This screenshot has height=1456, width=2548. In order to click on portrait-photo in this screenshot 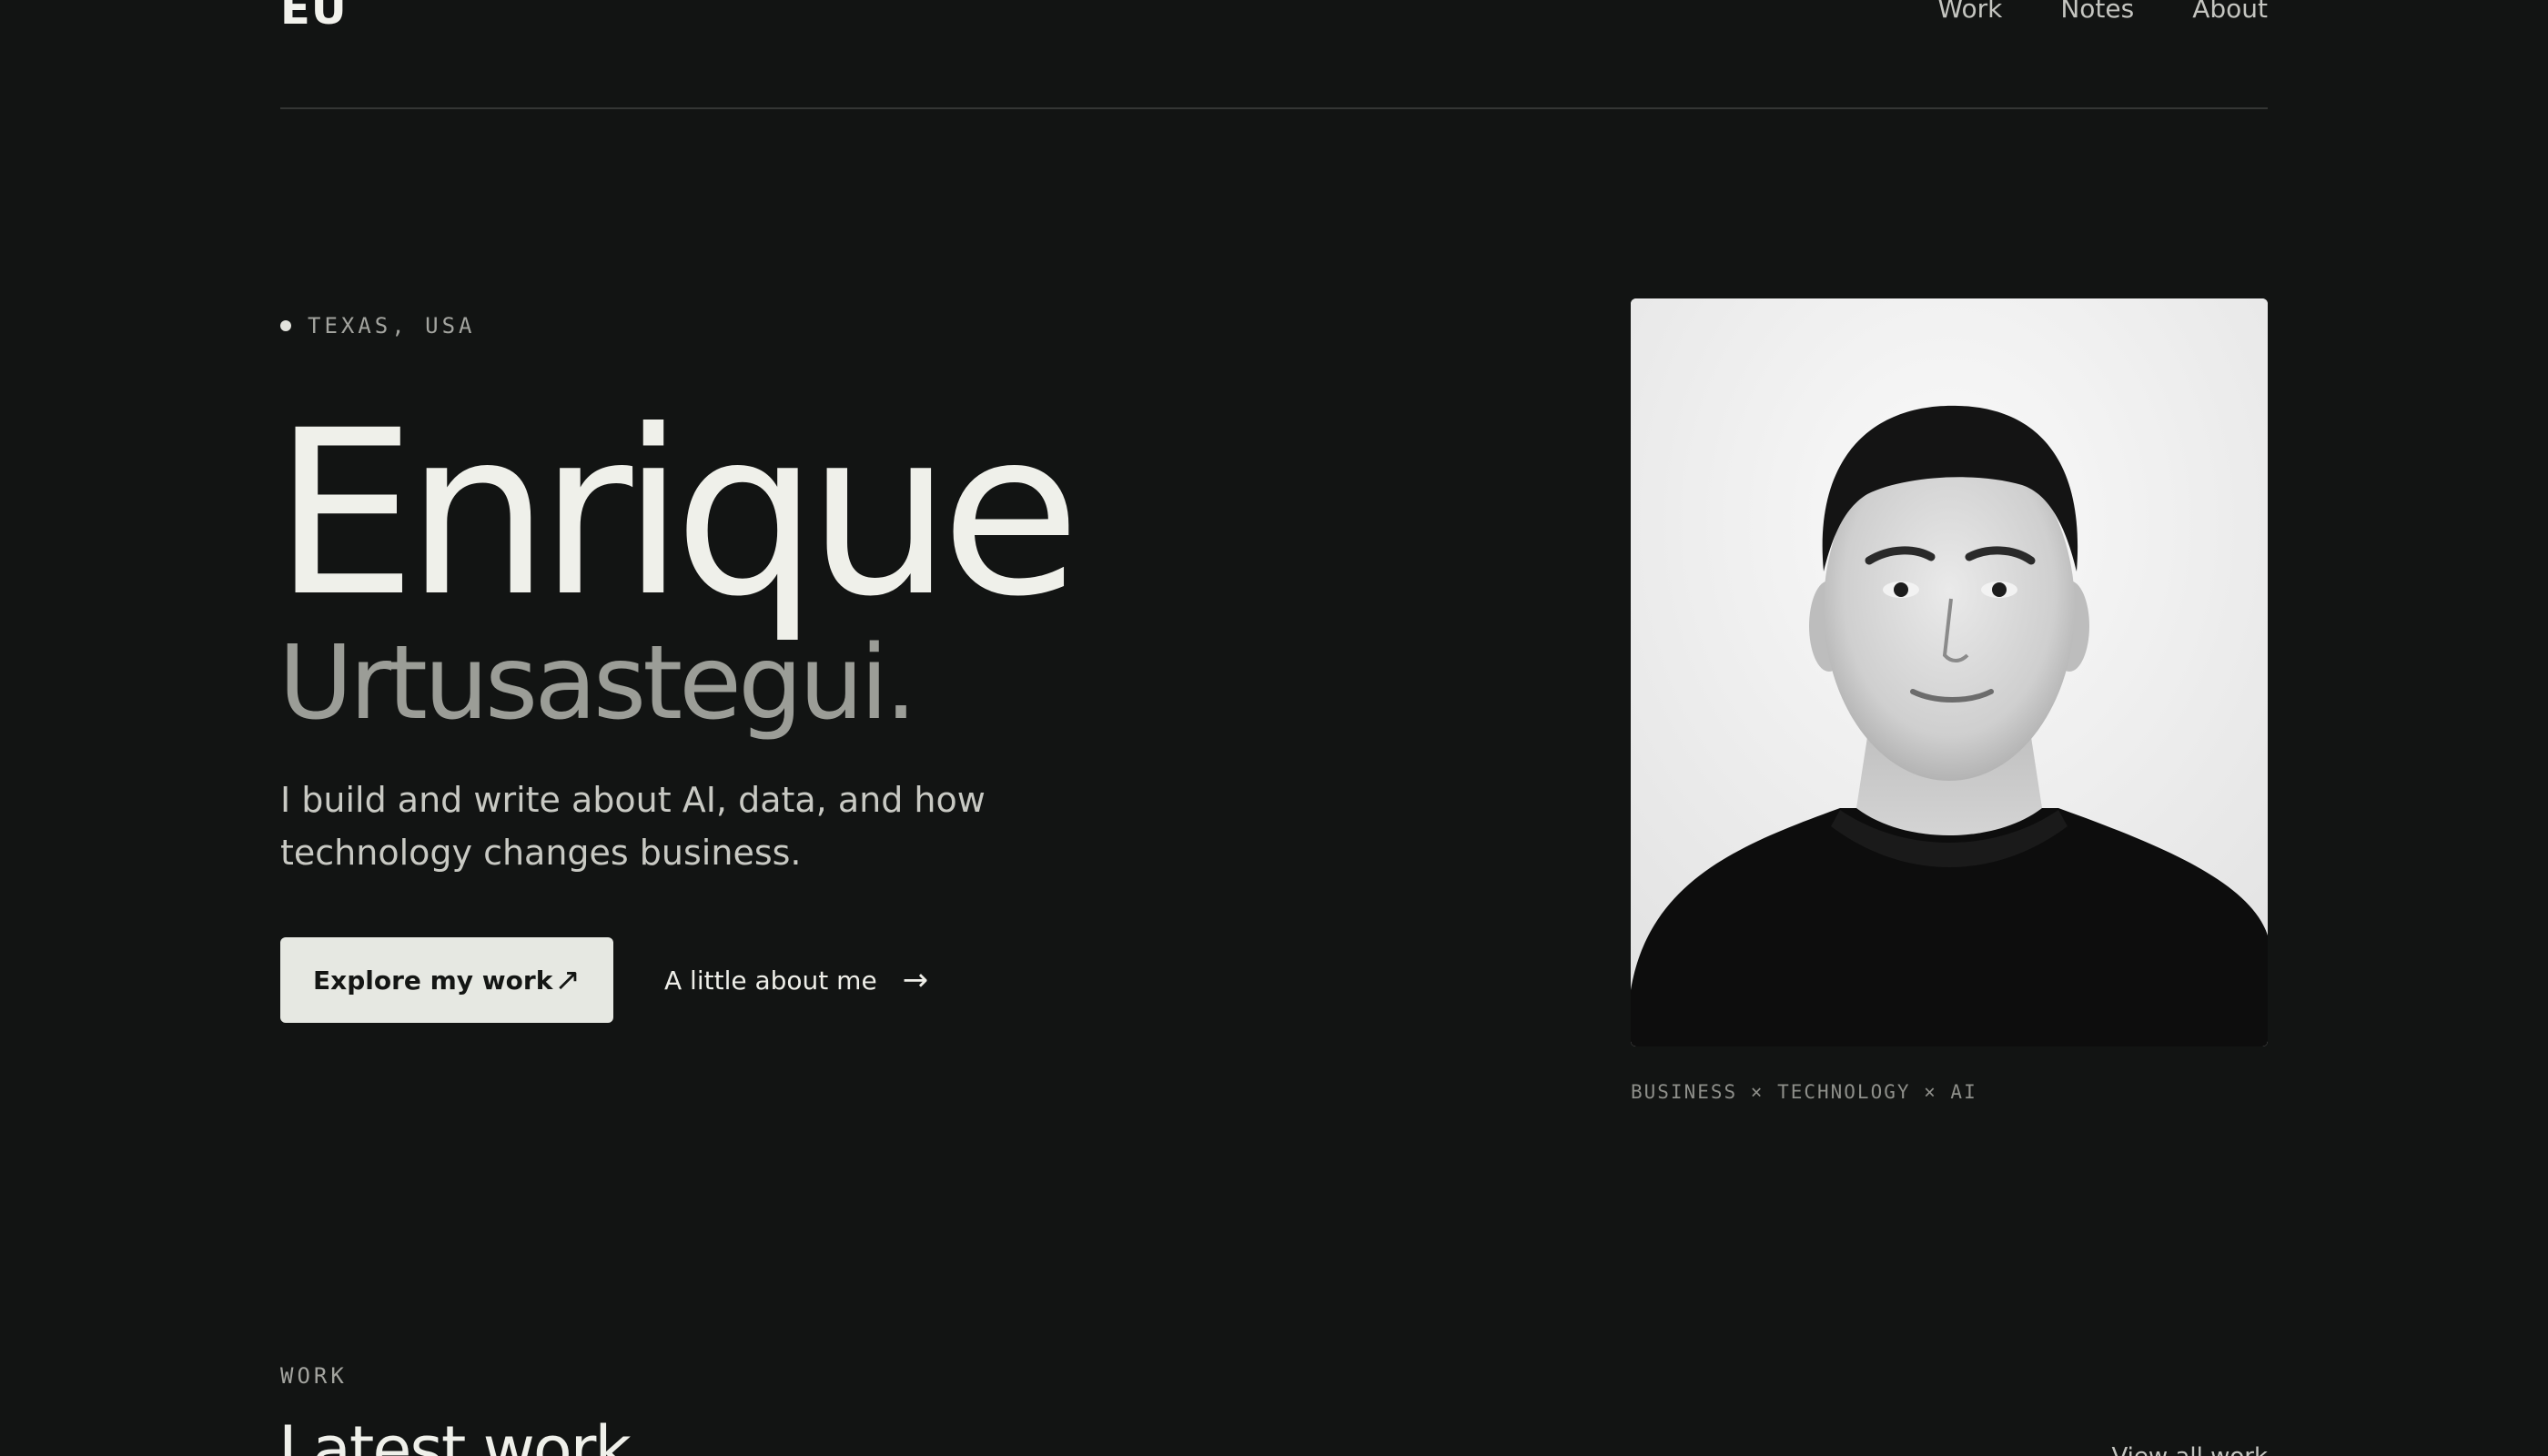, I will do `click(1950, 672)`.